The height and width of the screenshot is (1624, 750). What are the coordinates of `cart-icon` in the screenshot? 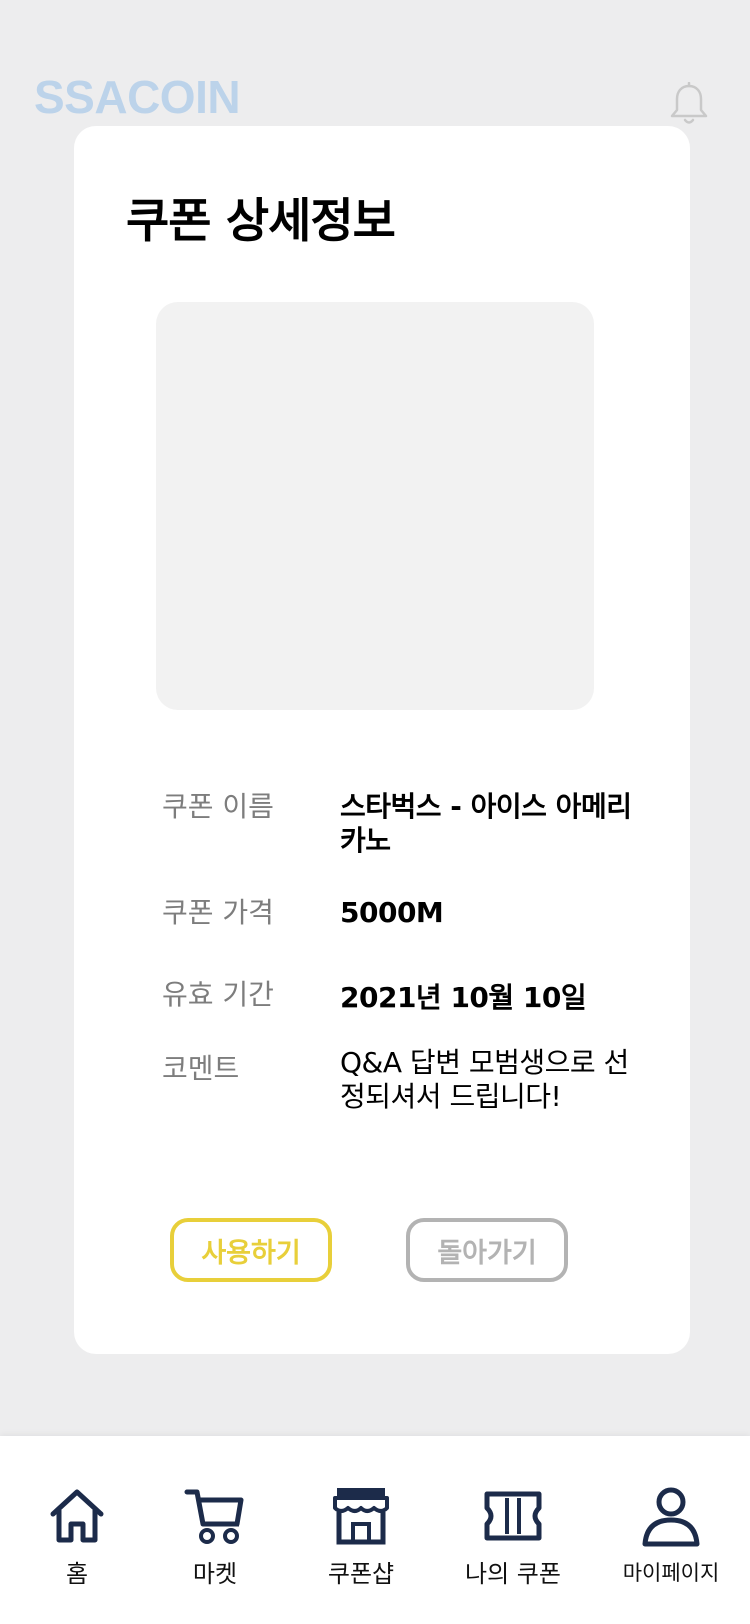 It's located at (214, 1516).